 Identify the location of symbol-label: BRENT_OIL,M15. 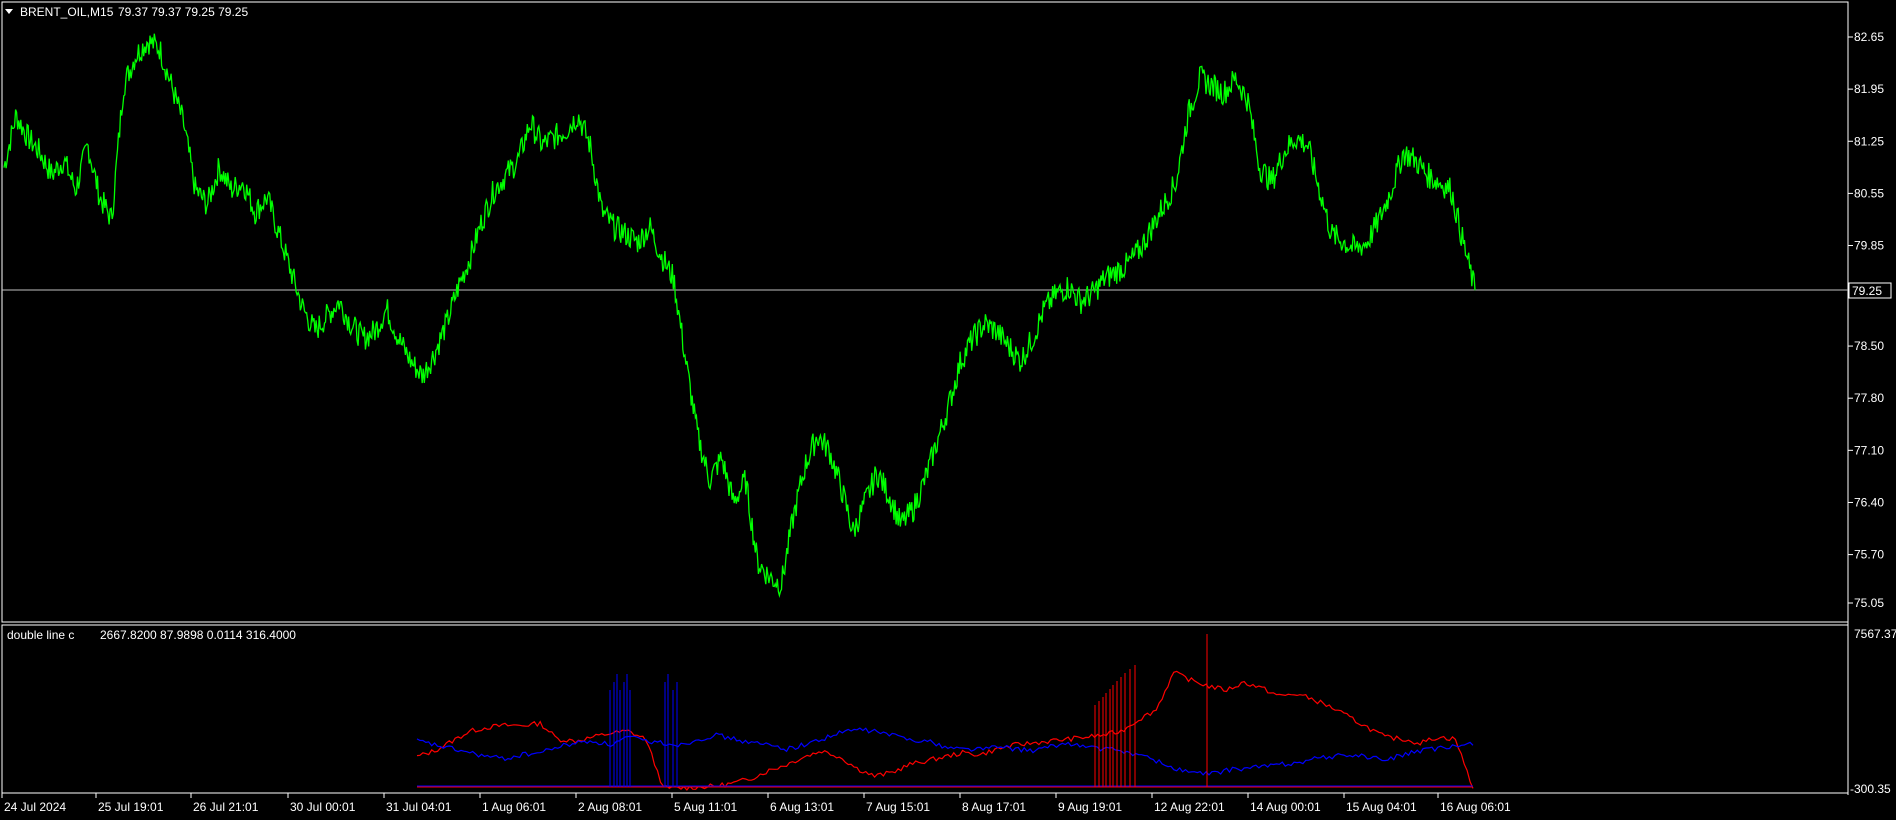
(67, 12).